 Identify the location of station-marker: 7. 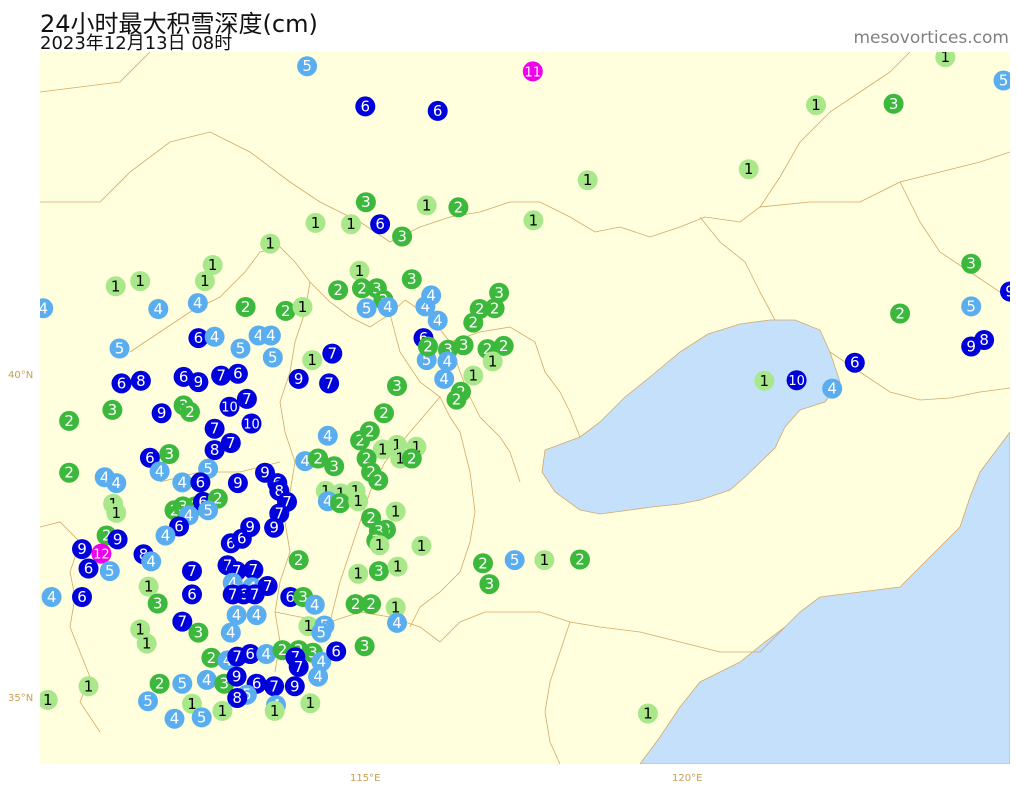
(246, 398).